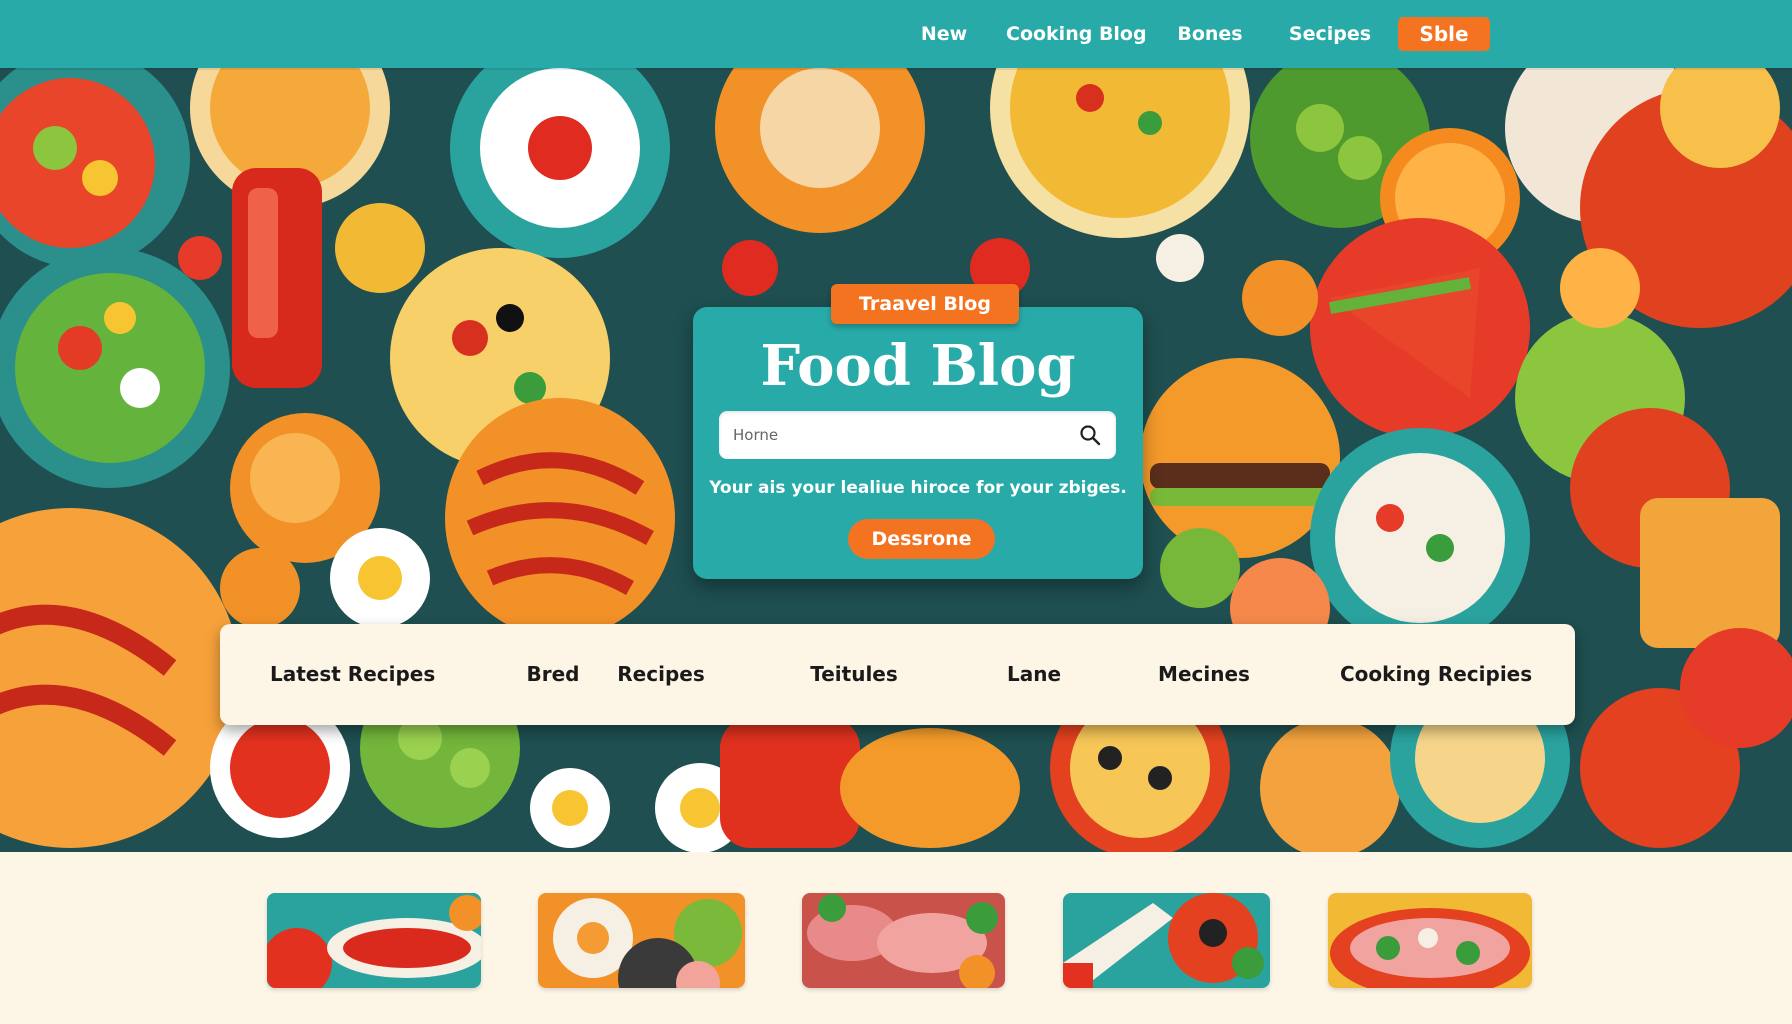 This screenshot has height=1024, width=1792. What do you see at coordinates (925, 304) in the screenshot?
I see `hero-tag-button: Traavel Blog` at bounding box center [925, 304].